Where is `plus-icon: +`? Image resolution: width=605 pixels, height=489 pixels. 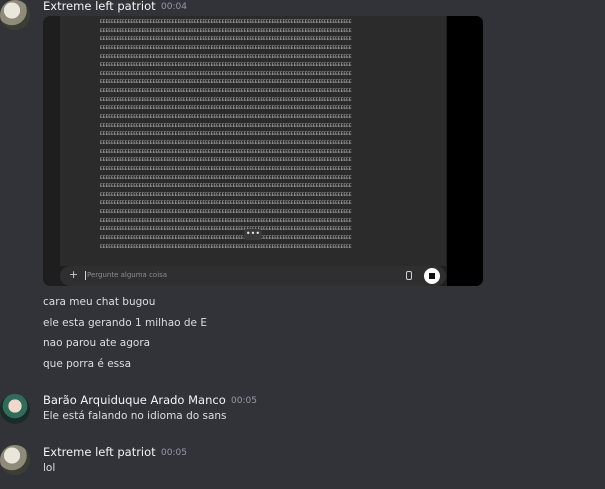
plus-icon: + is located at coordinates (74, 274).